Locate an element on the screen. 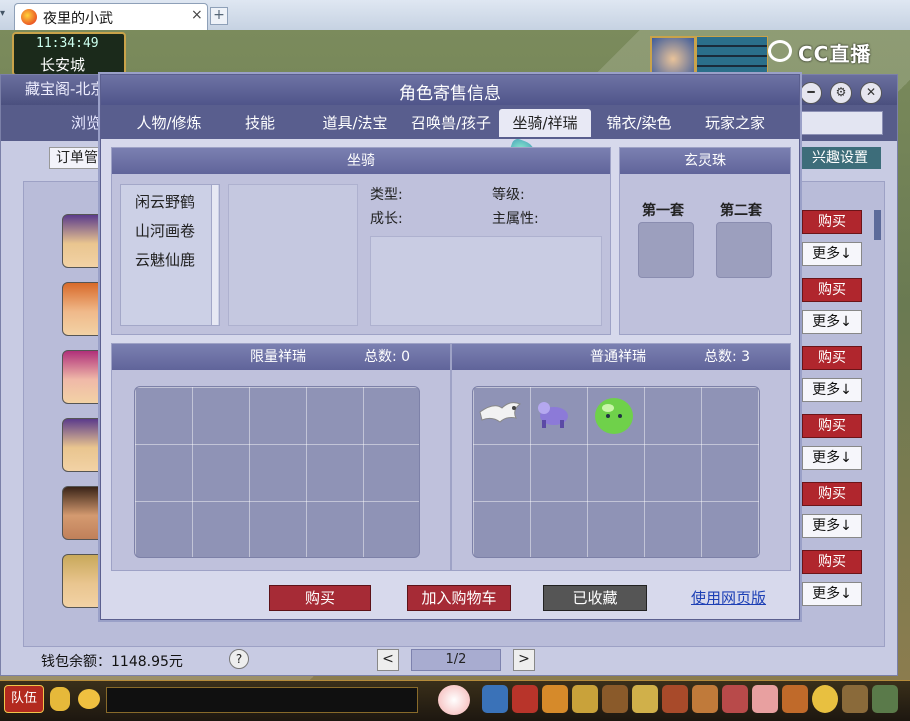 Image resolution: width=910 pixels, height=721 pixels. tab-skills: 技能 is located at coordinates (260, 123).